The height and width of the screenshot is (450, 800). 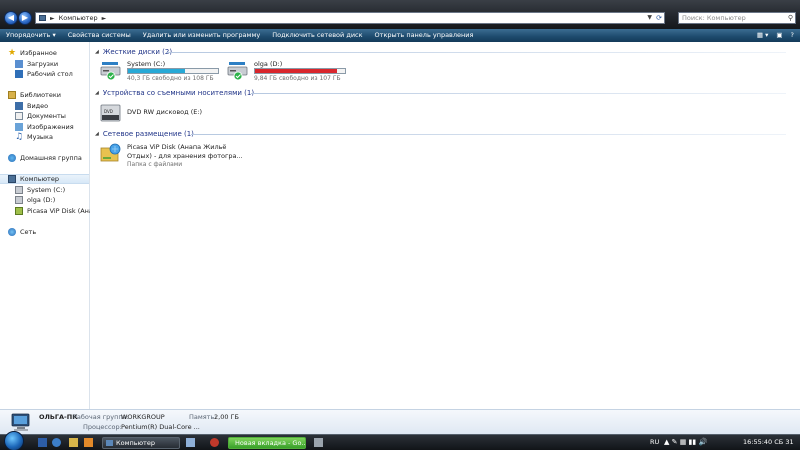 I want to click on network-location-name-line1: Picasa ViP Disk (Анапа Жильё, so click(x=177, y=147).